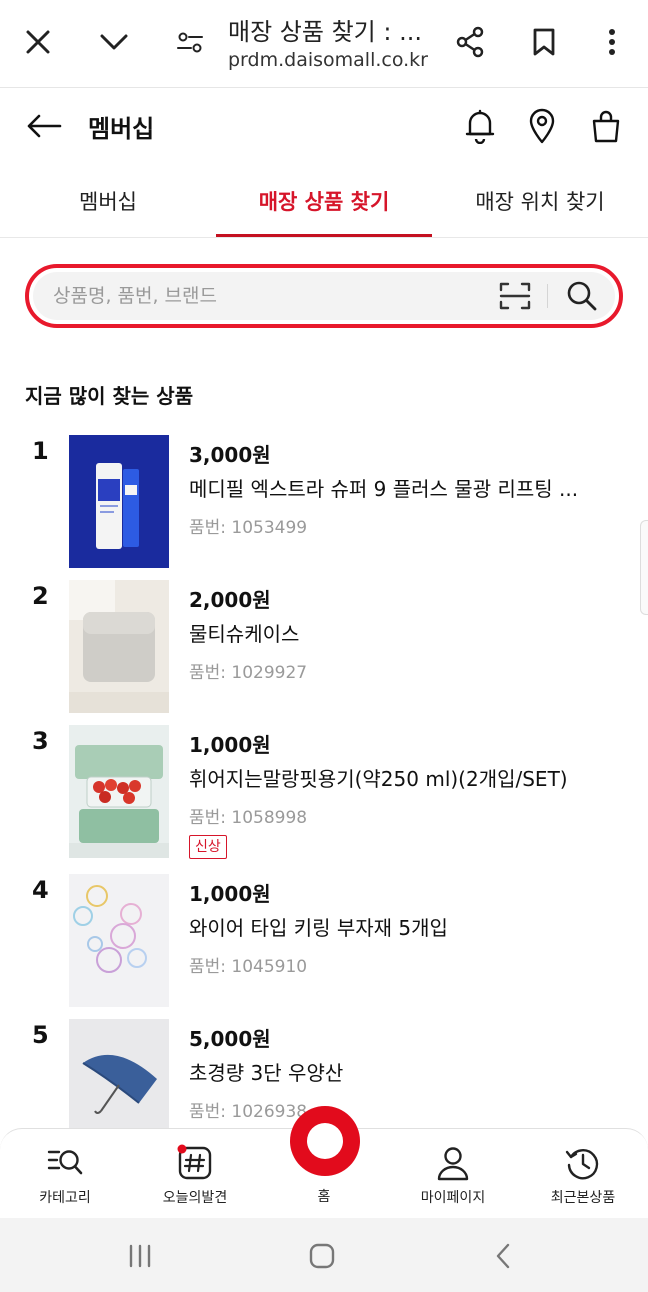 This screenshot has width=648, height=1292. Describe the element at coordinates (612, 42) in the screenshot. I see `more-vertical-icon` at that location.